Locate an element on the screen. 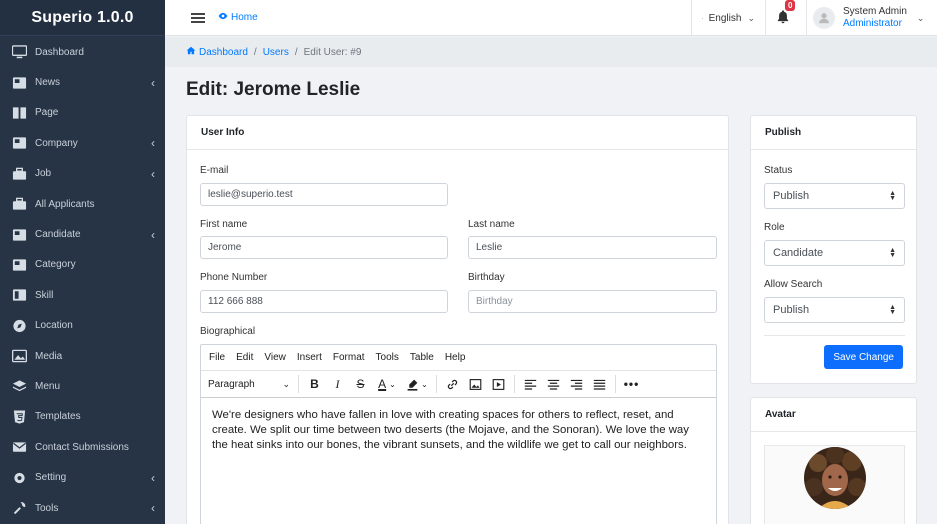 The width and height of the screenshot is (937, 524). home-link: Home is located at coordinates (238, 17).